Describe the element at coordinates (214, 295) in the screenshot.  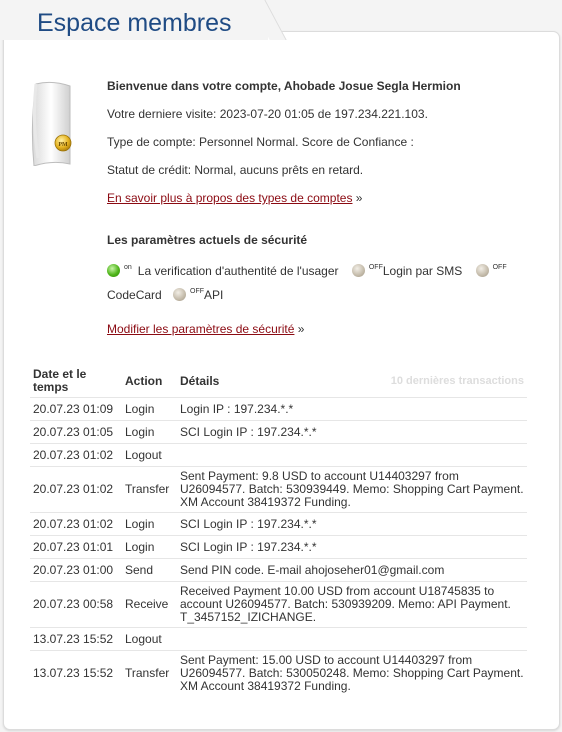
I see `api-label: API` at that location.